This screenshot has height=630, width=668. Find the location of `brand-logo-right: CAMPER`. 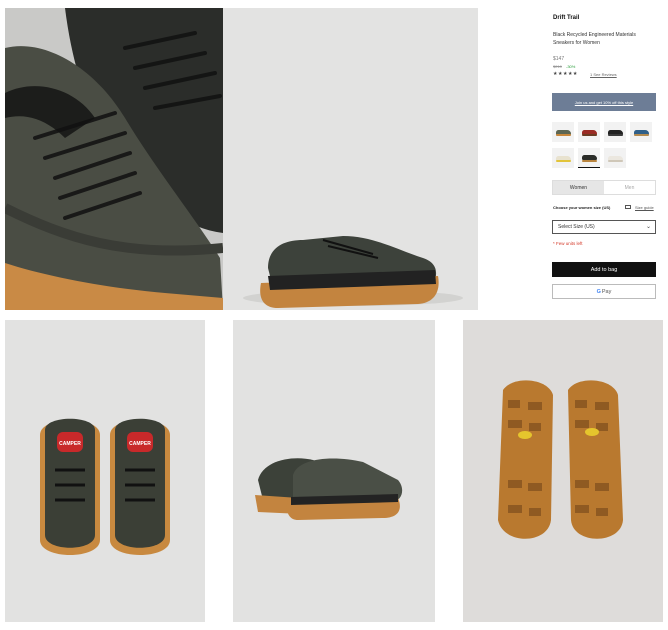

brand-logo-right: CAMPER is located at coordinates (140, 444).